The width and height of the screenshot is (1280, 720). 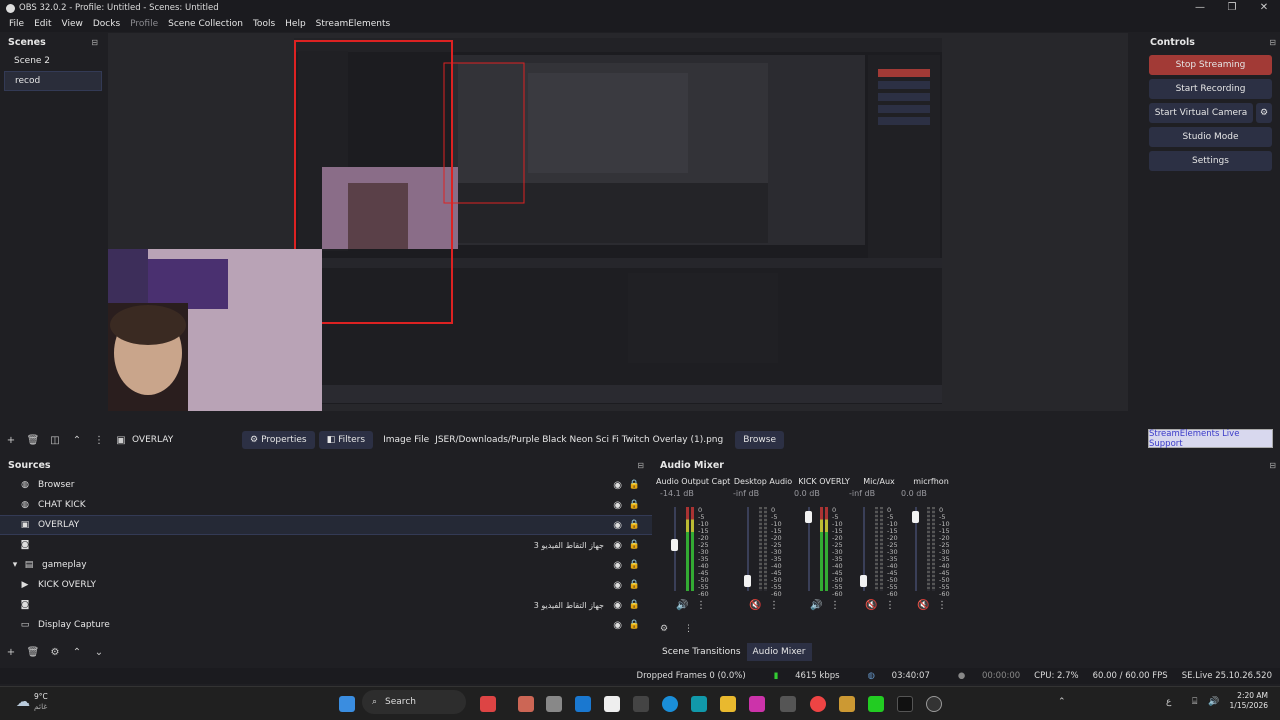 I want to click on stop-streaming-button: Stop Streaming, so click(x=1210, y=65).